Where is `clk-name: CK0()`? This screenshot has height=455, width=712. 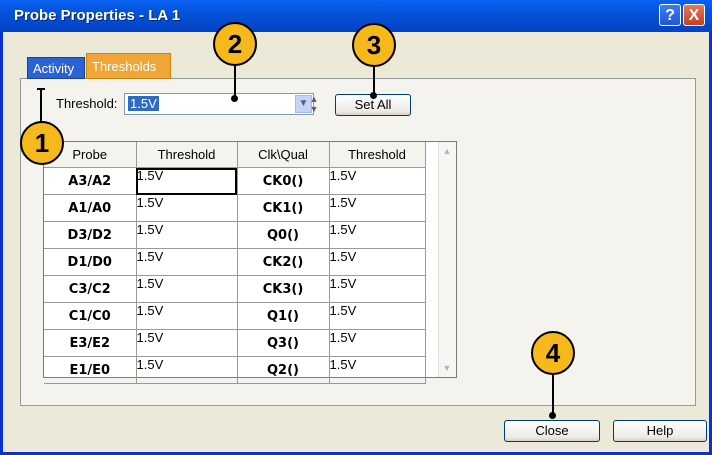 clk-name: CK0() is located at coordinates (283, 181).